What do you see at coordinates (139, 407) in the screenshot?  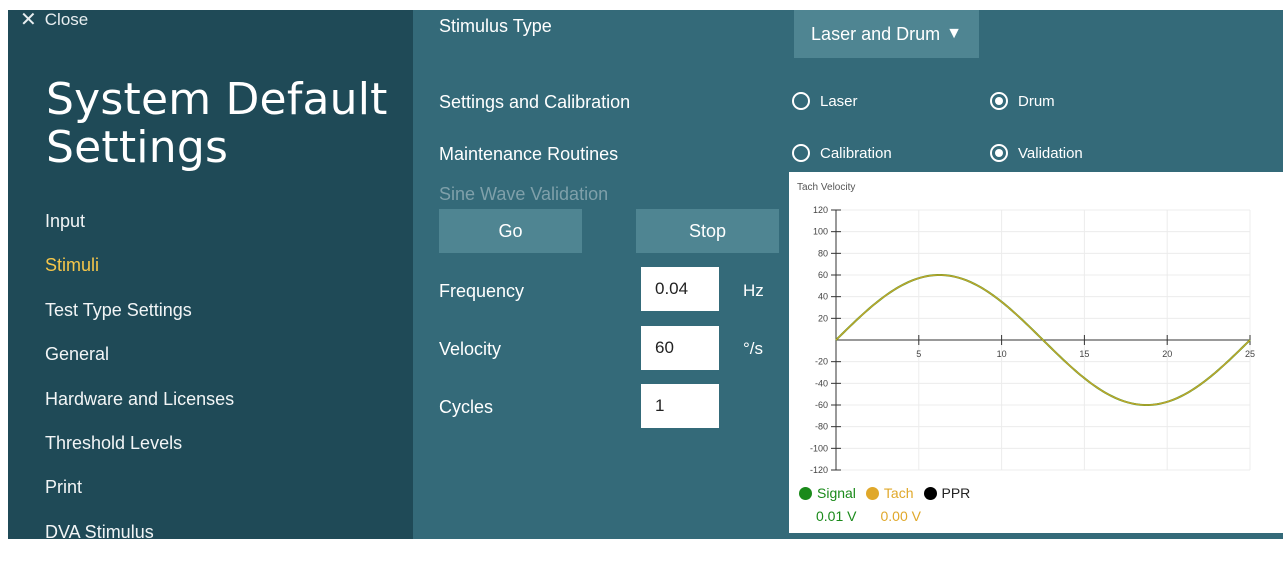 I see `sidebar-item-hardware-and-licenses: Hardware and Licenses` at bounding box center [139, 407].